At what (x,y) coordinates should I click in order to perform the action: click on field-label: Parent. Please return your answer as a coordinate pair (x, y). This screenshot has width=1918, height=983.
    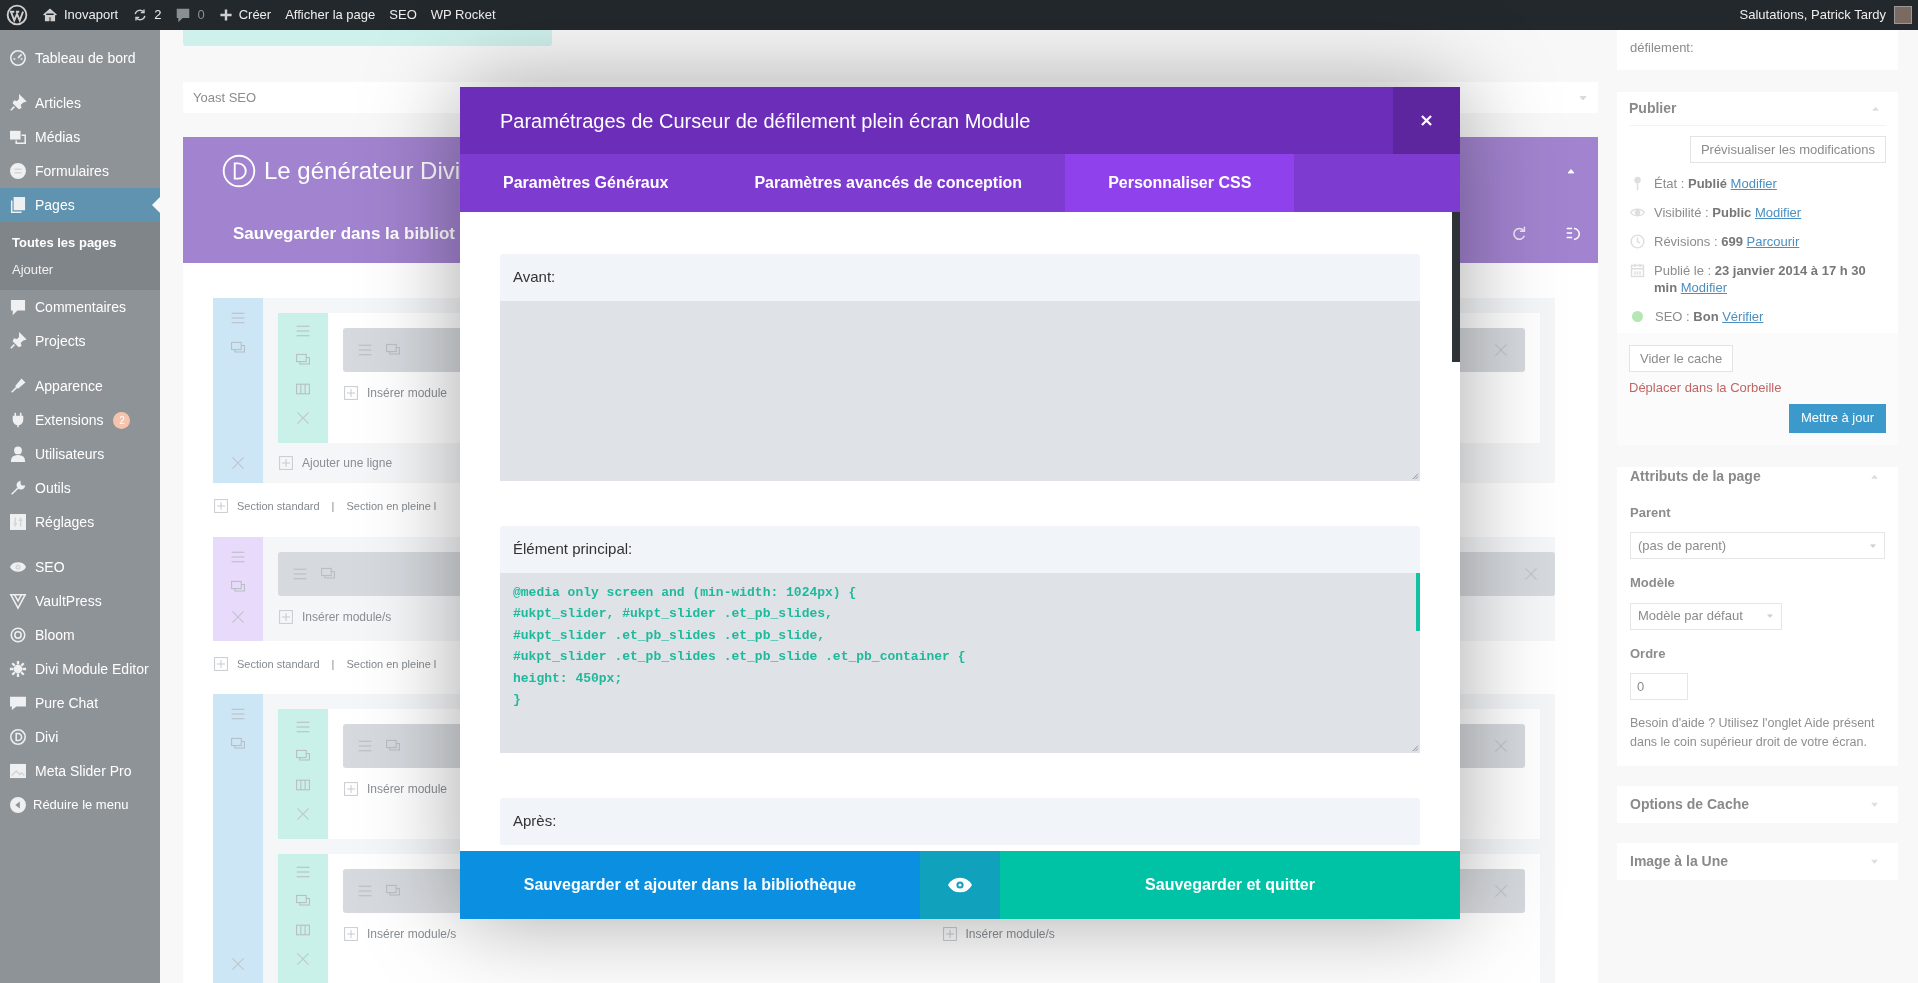
    Looking at the image, I should click on (1651, 512).